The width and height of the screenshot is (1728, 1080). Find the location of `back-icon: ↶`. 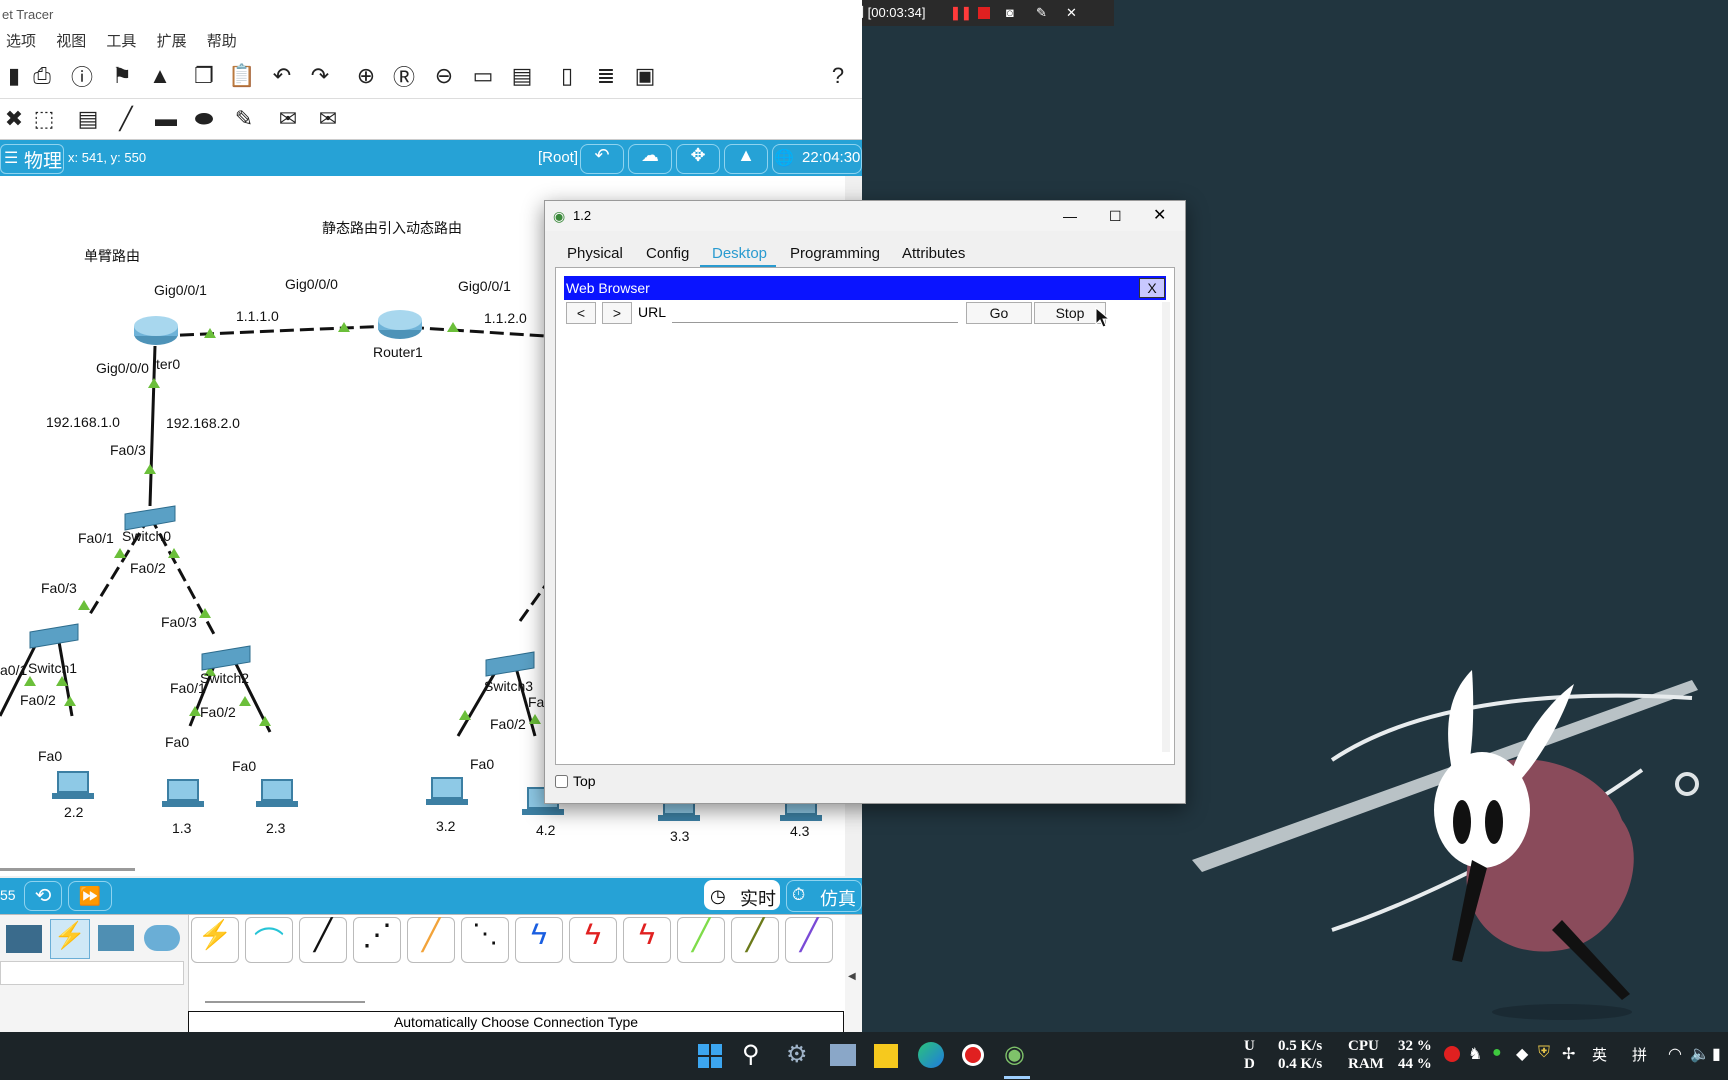

back-icon: ↶ is located at coordinates (602, 159).